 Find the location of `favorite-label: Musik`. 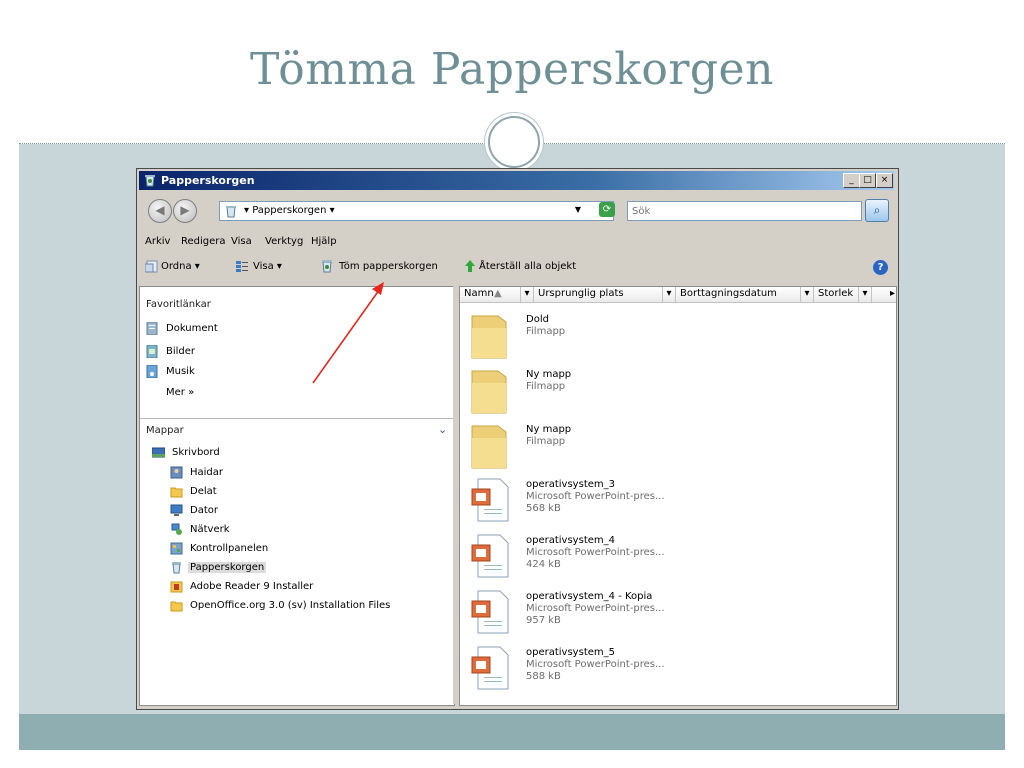

favorite-label: Musik is located at coordinates (180, 371).